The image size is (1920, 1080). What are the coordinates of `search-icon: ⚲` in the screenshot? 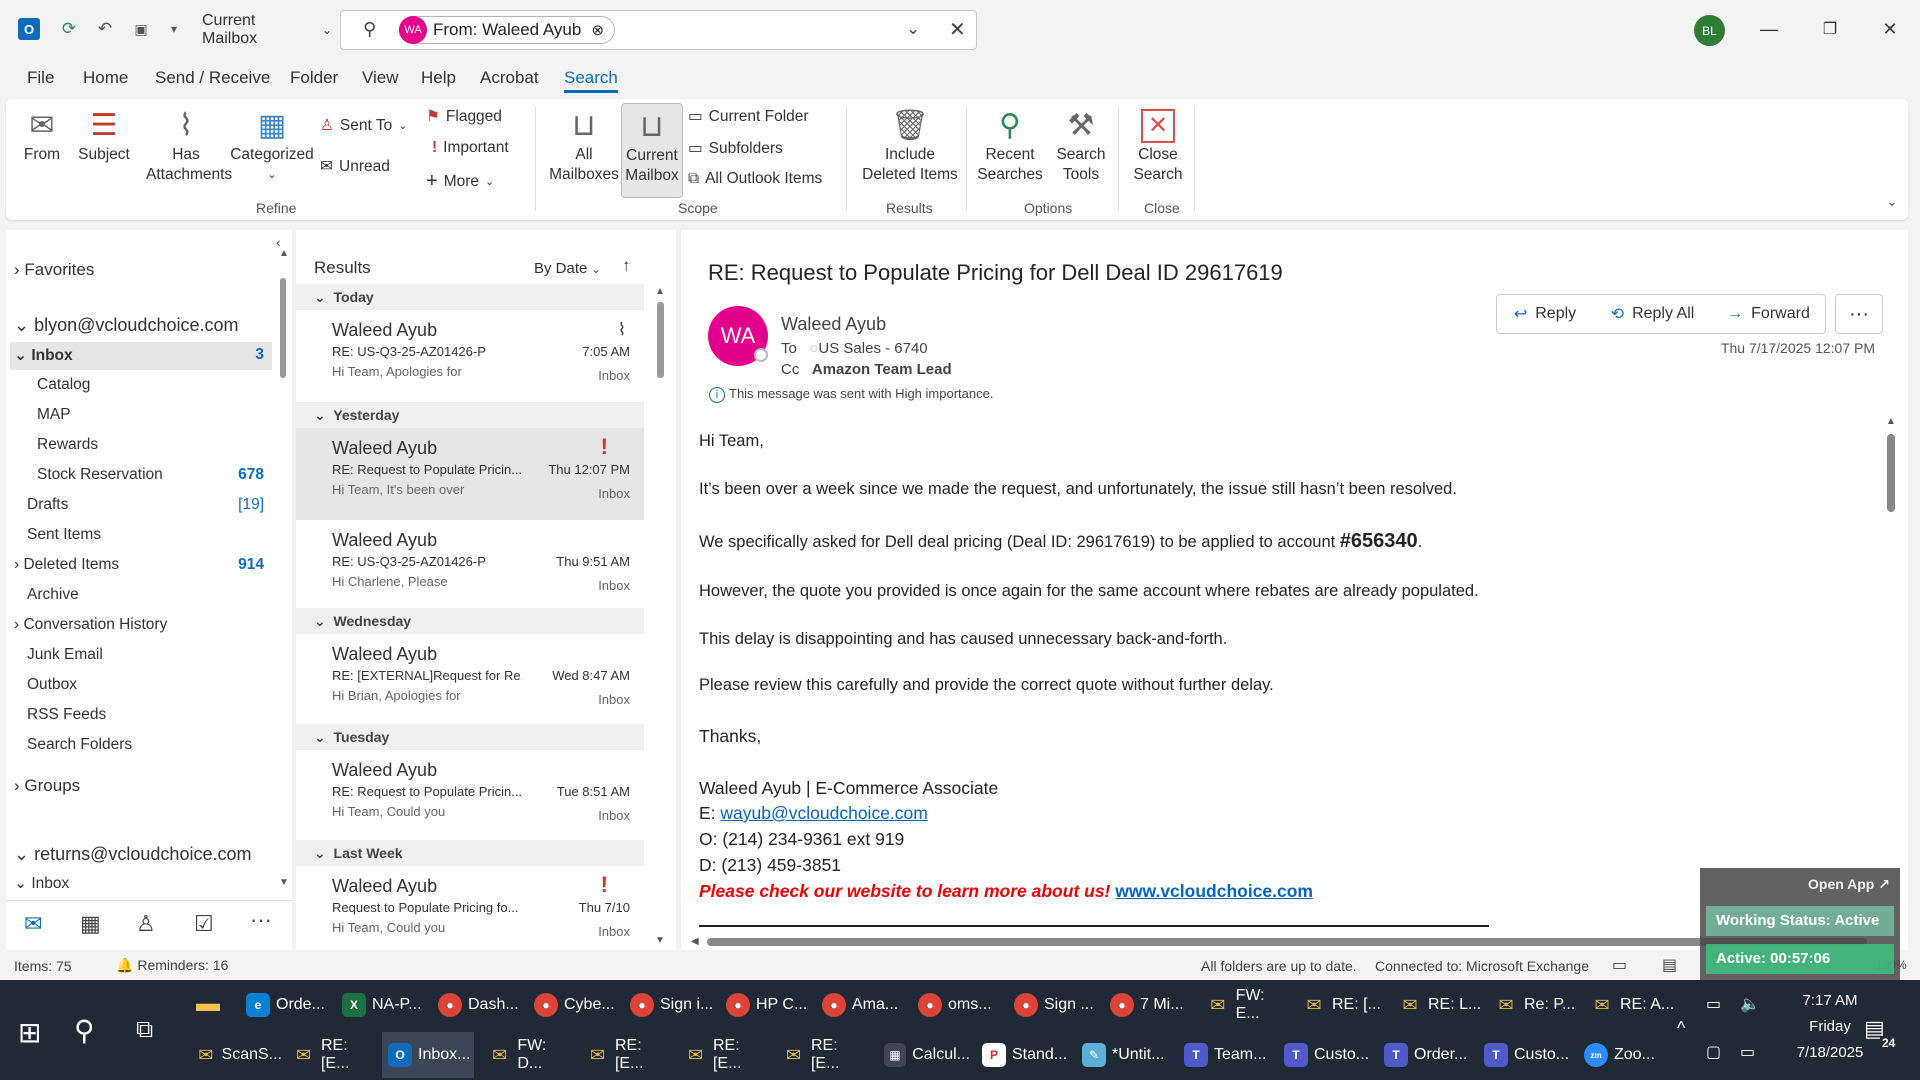 It's located at (84, 1030).